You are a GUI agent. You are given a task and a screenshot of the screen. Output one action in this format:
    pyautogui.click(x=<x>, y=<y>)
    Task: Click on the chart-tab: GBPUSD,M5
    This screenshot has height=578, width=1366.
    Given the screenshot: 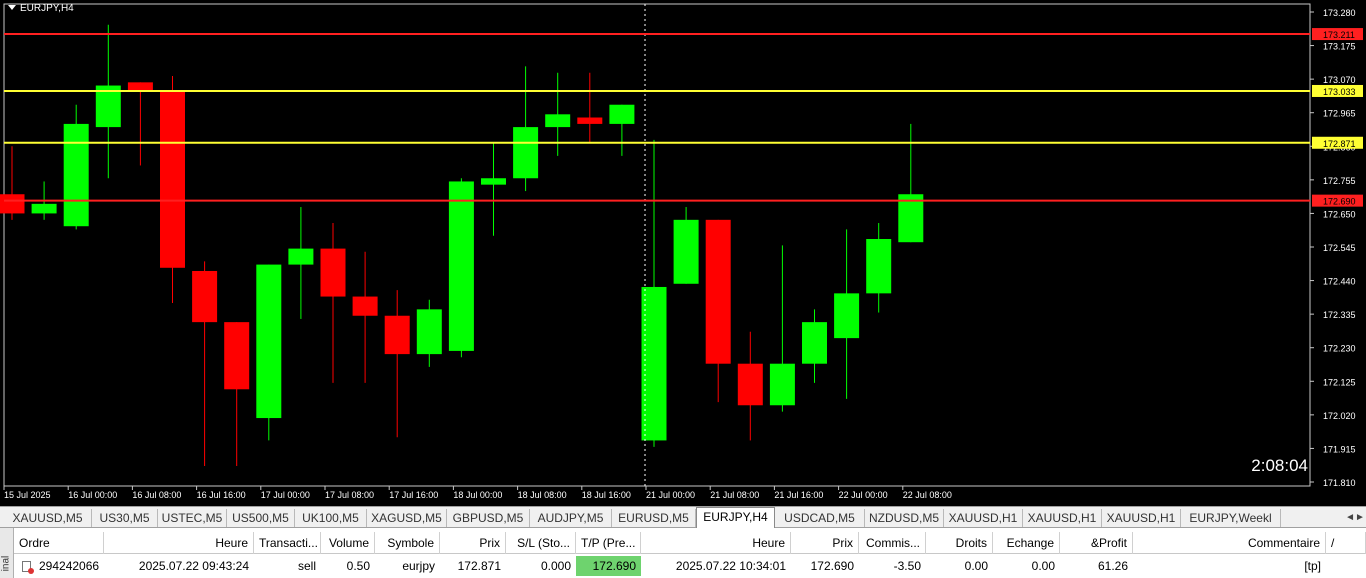 What is the action you would take?
    pyautogui.click(x=488, y=518)
    